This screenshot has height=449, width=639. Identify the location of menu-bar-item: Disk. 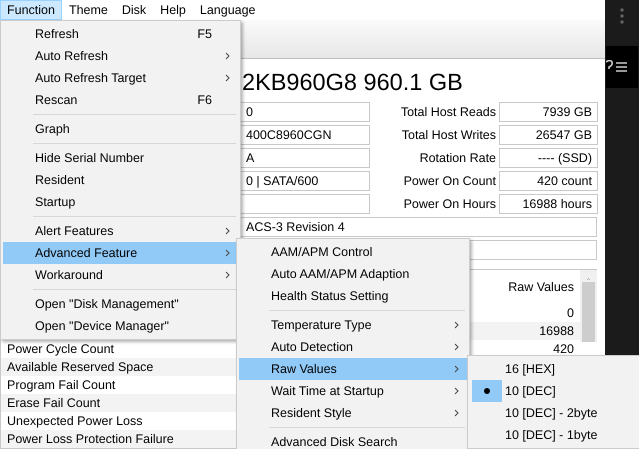
(134, 10).